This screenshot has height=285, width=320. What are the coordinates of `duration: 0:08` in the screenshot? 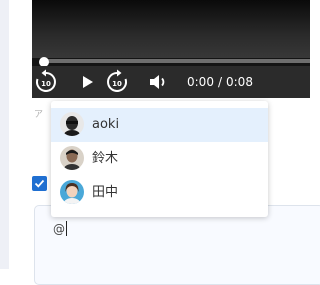 It's located at (239, 82).